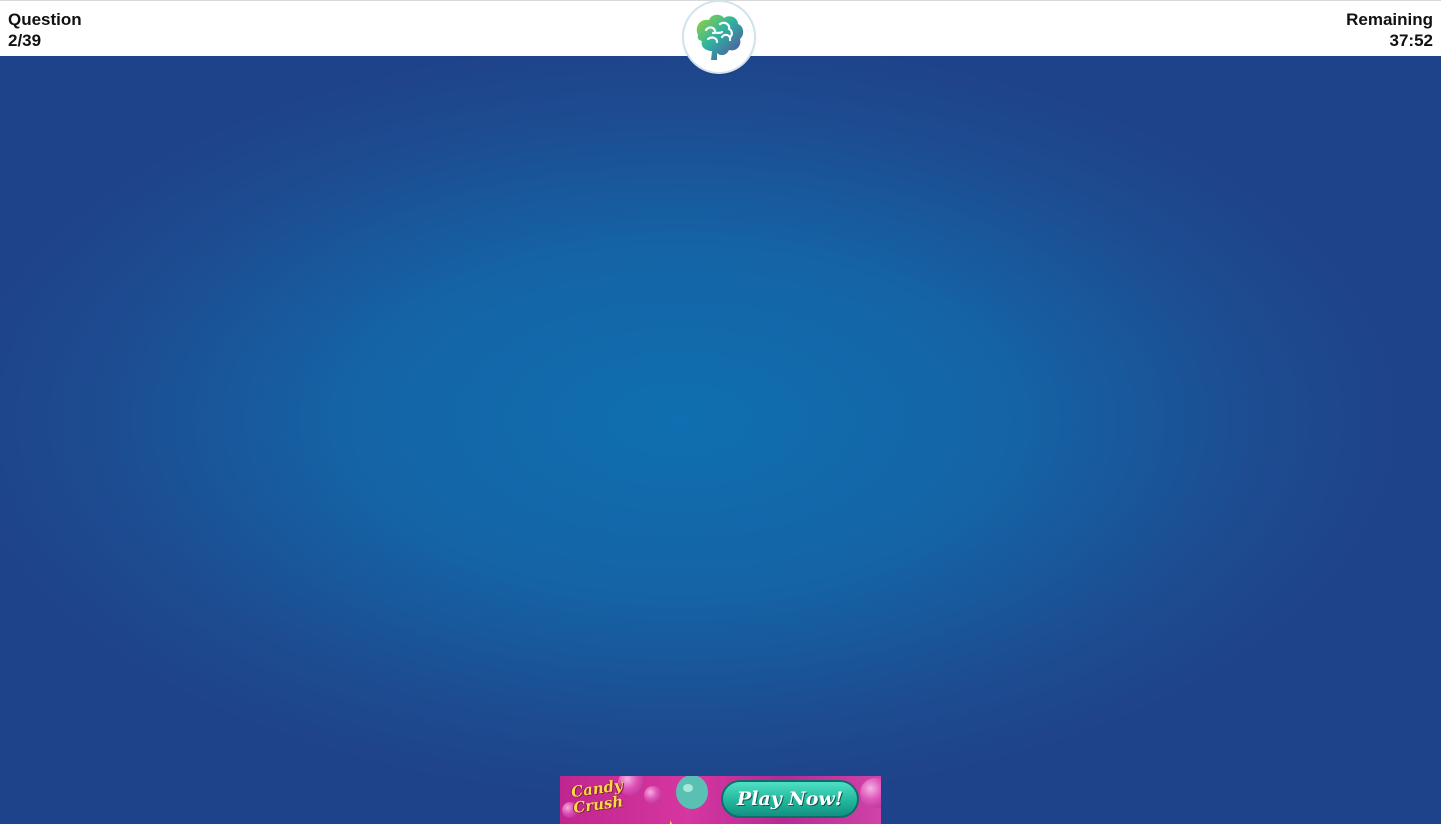 The image size is (1441, 824). What do you see at coordinates (1411, 40) in the screenshot?
I see `timer-value: 37:52` at bounding box center [1411, 40].